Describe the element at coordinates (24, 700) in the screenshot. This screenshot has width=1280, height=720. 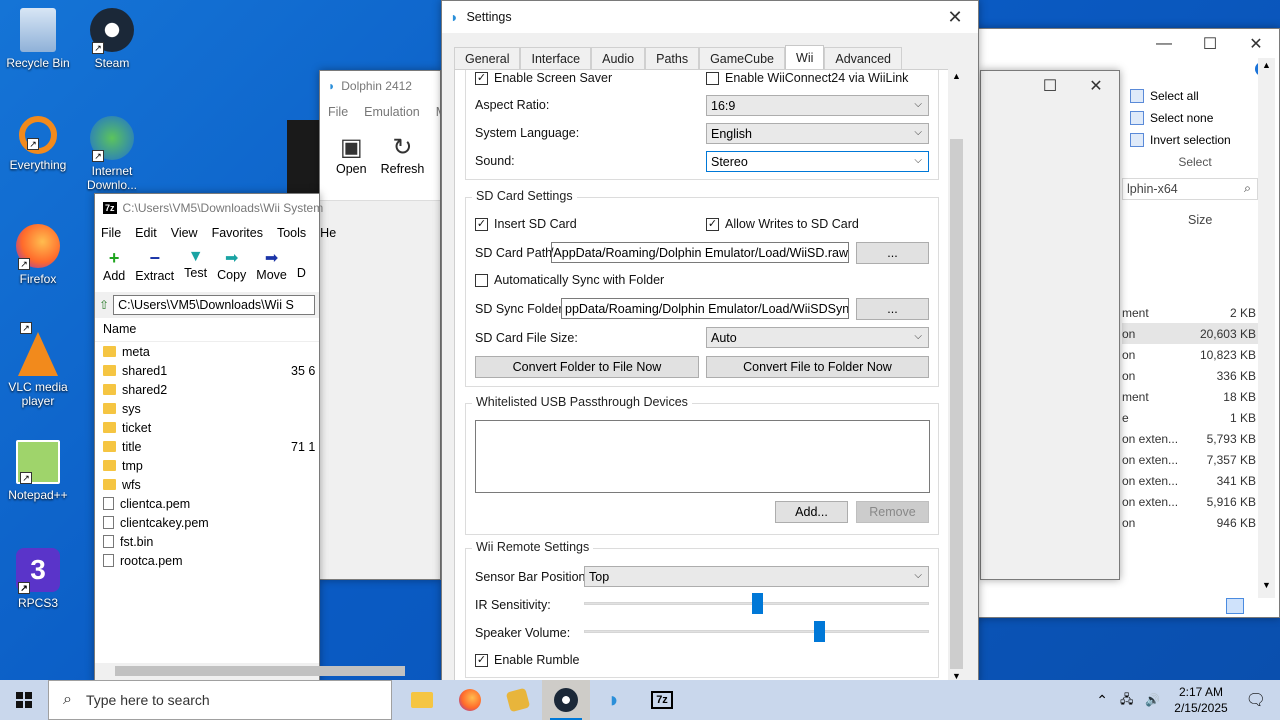
I see `start-button` at that location.